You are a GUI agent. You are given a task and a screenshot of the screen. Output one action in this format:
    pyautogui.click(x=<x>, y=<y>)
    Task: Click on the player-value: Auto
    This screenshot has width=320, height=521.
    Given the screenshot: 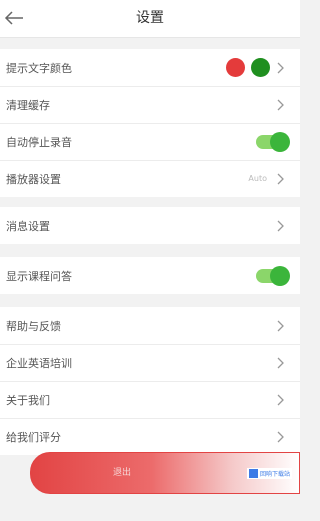 What is the action you would take?
    pyautogui.click(x=257, y=178)
    